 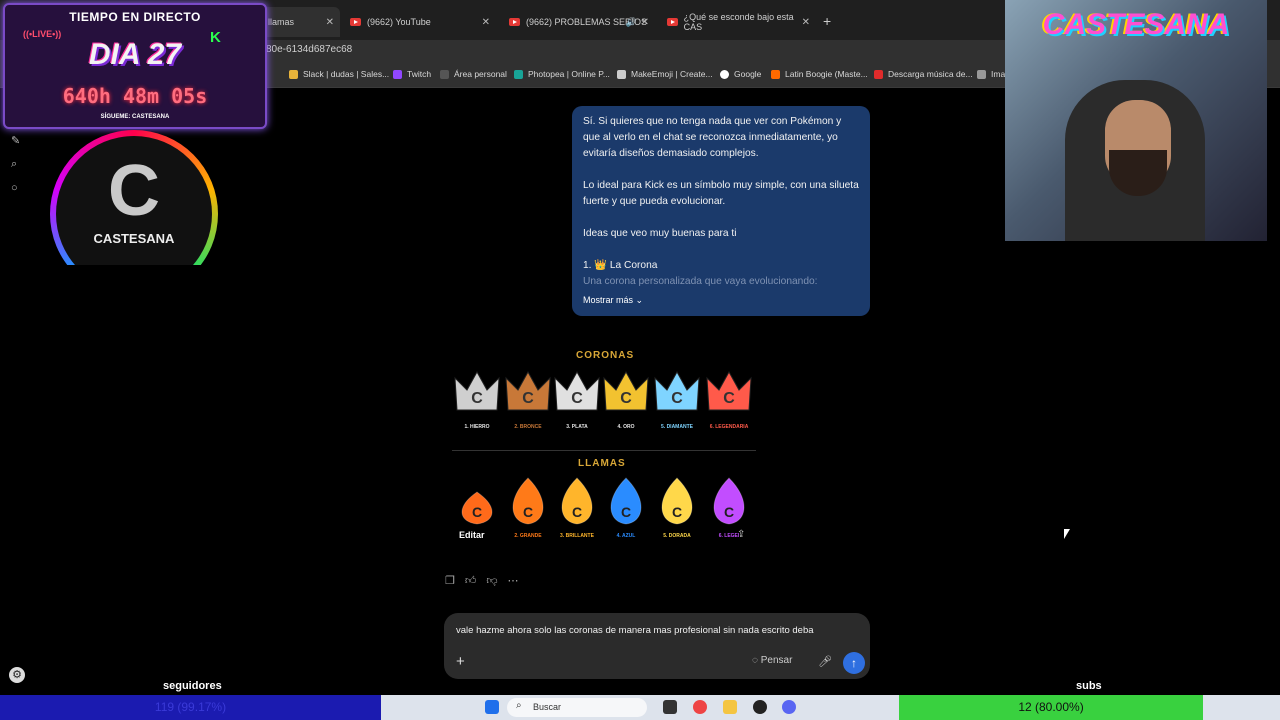 What do you see at coordinates (473, 74) in the screenshot?
I see `bookmark-area-personal: Área personal` at bounding box center [473, 74].